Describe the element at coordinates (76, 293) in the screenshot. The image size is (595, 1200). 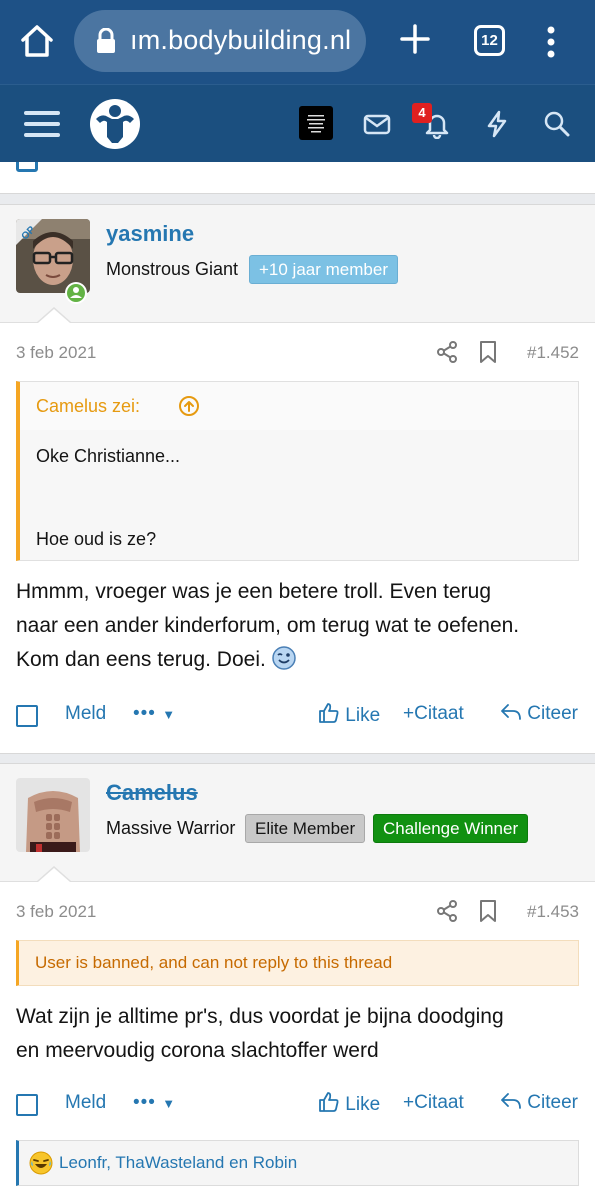
I see `online-status-icon` at that location.